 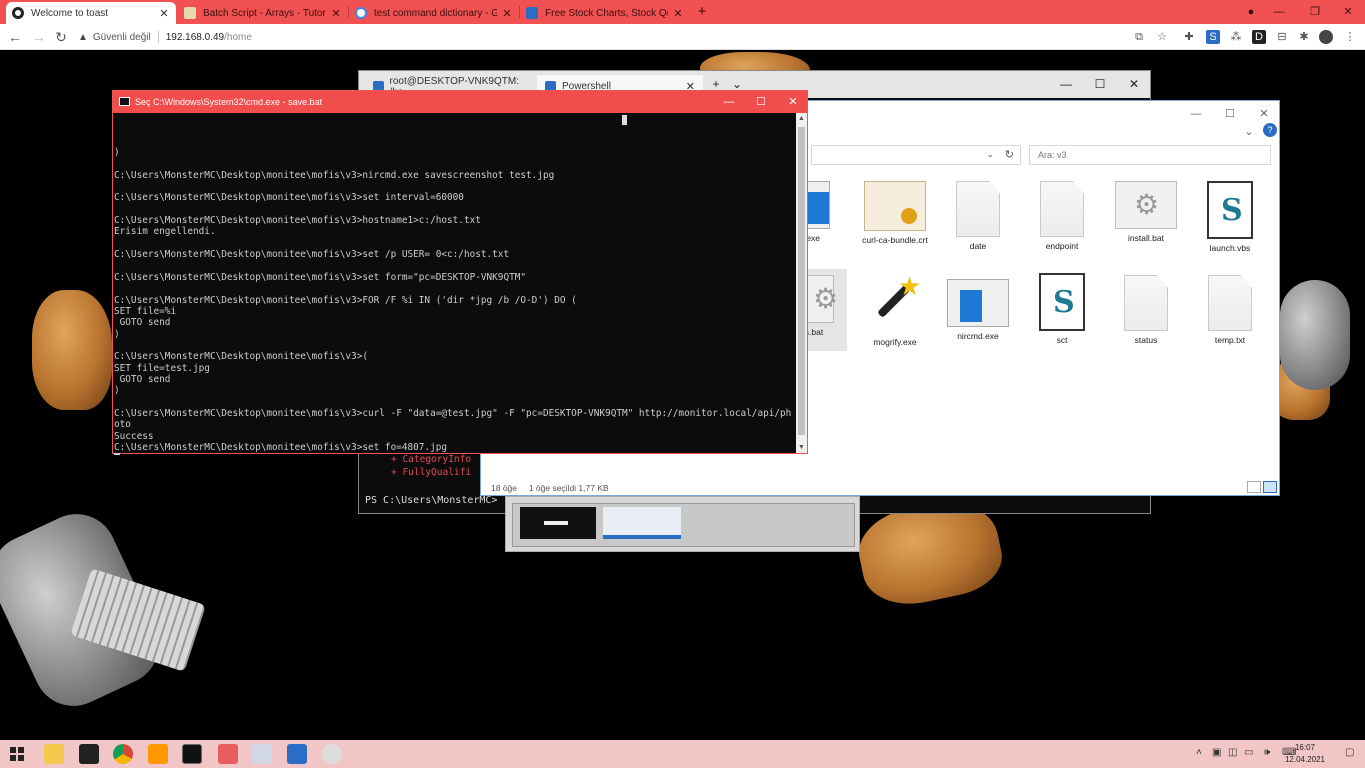 What do you see at coordinates (1232, 752) in the screenshot?
I see `network-icon: ◫` at bounding box center [1232, 752].